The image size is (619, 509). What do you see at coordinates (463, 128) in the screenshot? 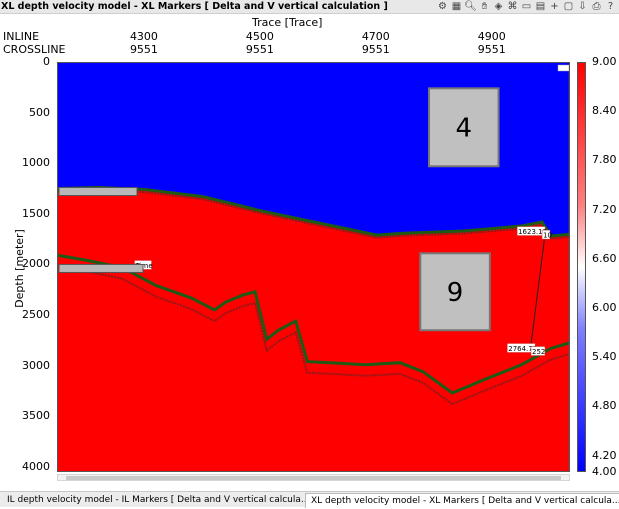
I see `layer-label-4: 4` at bounding box center [463, 128].